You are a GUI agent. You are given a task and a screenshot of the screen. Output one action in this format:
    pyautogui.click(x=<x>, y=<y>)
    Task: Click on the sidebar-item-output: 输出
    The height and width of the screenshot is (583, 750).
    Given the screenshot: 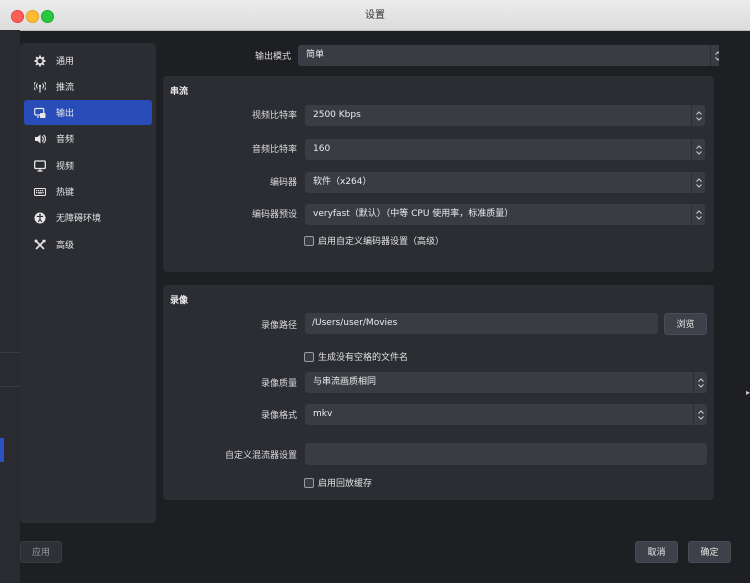 What is the action you would take?
    pyautogui.click(x=88, y=112)
    